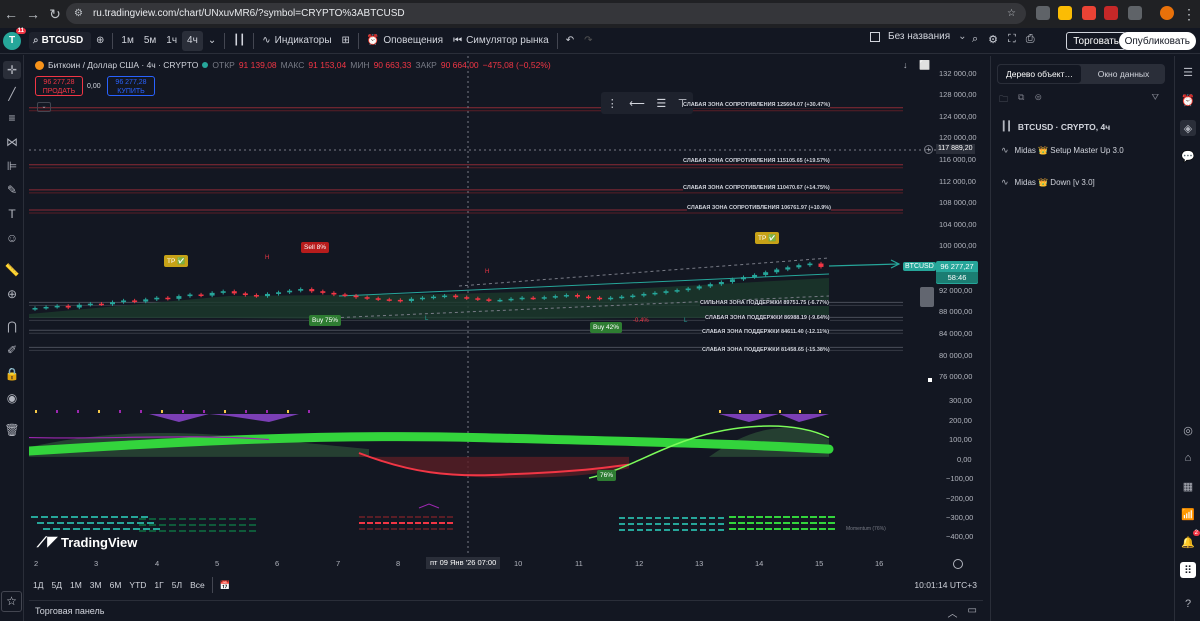 Image resolution: width=1200 pixels, height=621 pixels. What do you see at coordinates (1003, 98) in the screenshot?
I see `folder-icon: 🗀` at bounding box center [1003, 98].